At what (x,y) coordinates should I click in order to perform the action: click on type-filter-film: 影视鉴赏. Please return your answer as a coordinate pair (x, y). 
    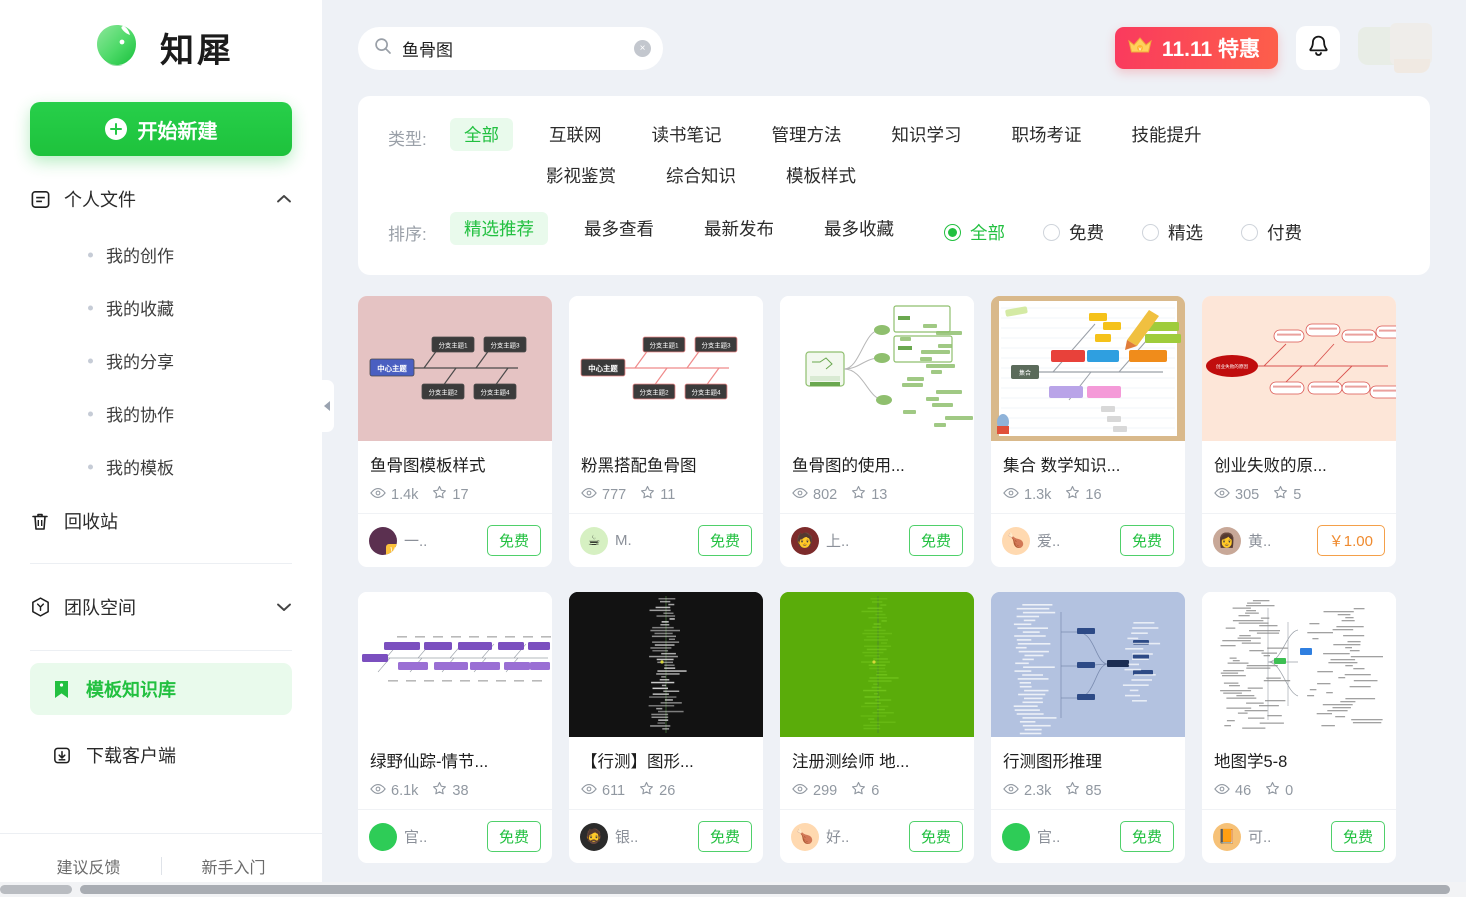
    Looking at the image, I should click on (581, 175).